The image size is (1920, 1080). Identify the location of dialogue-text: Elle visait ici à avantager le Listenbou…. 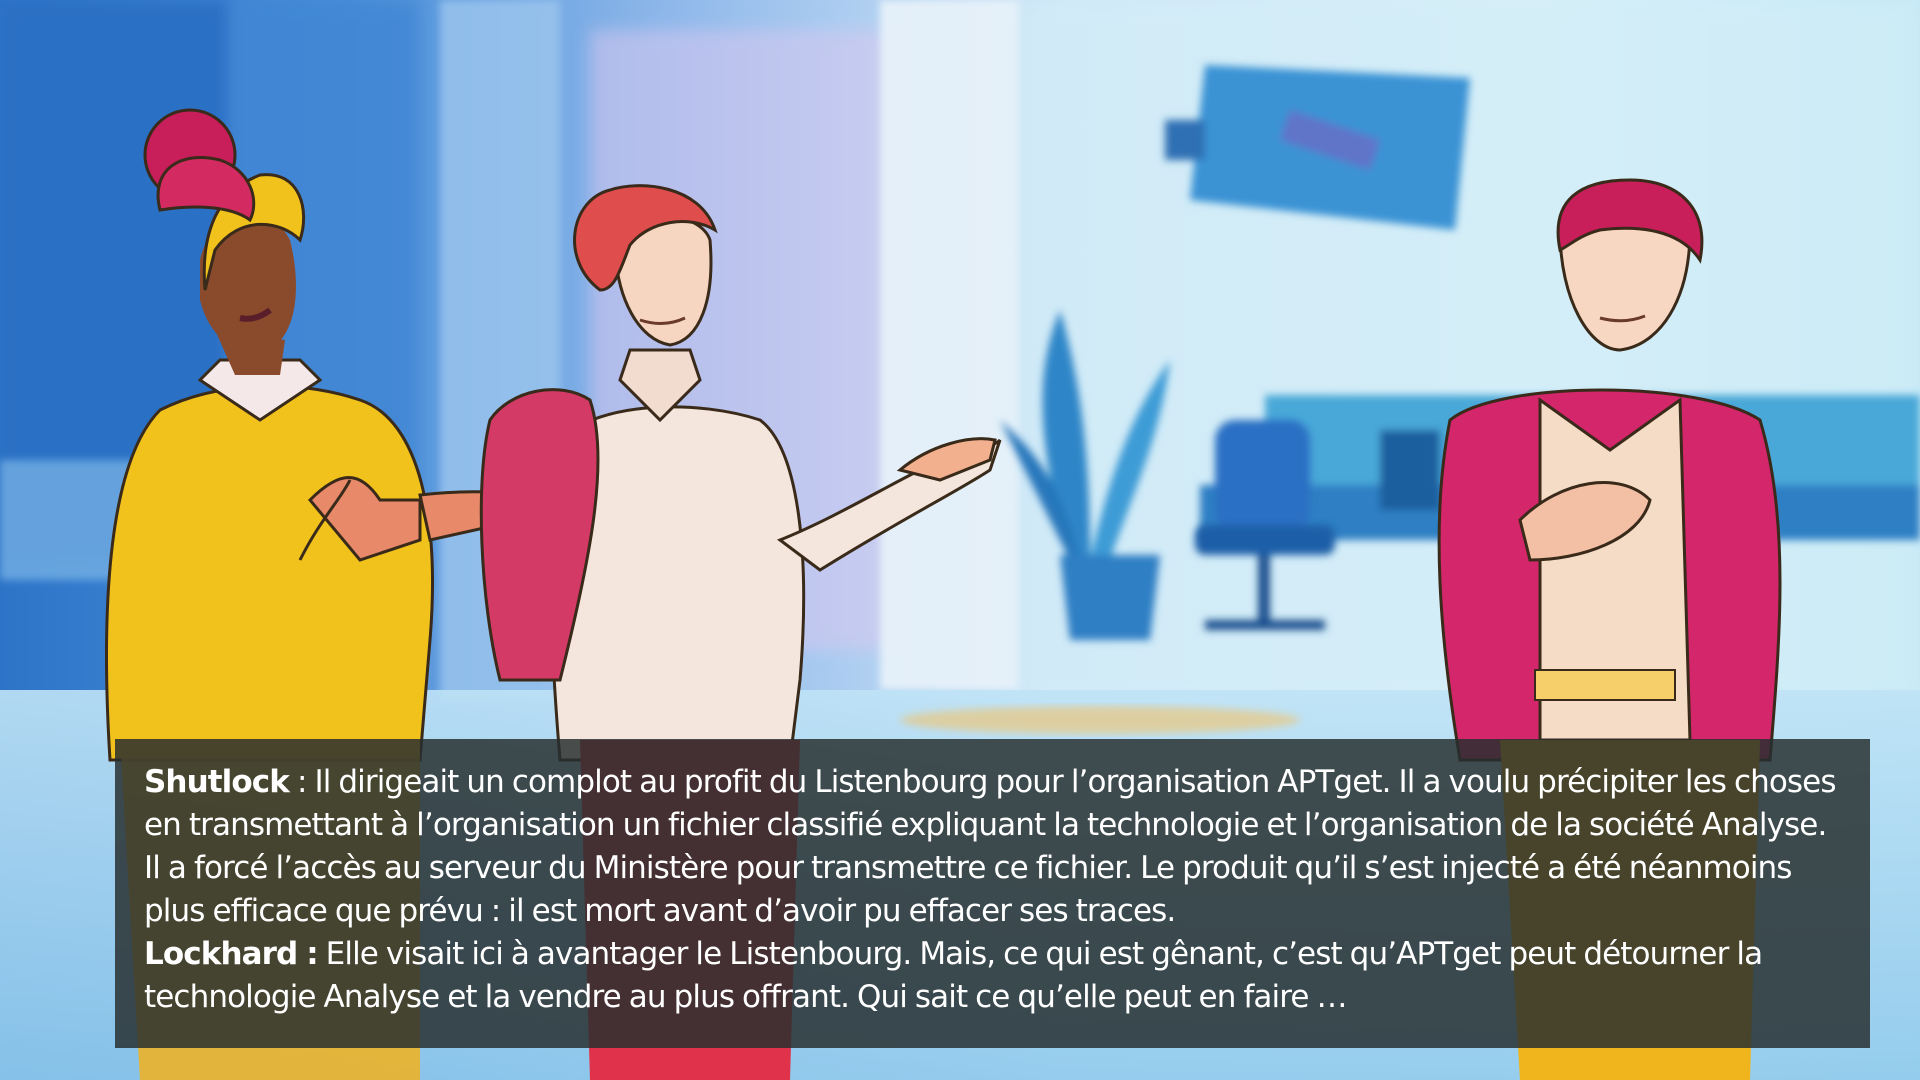
(953, 975).